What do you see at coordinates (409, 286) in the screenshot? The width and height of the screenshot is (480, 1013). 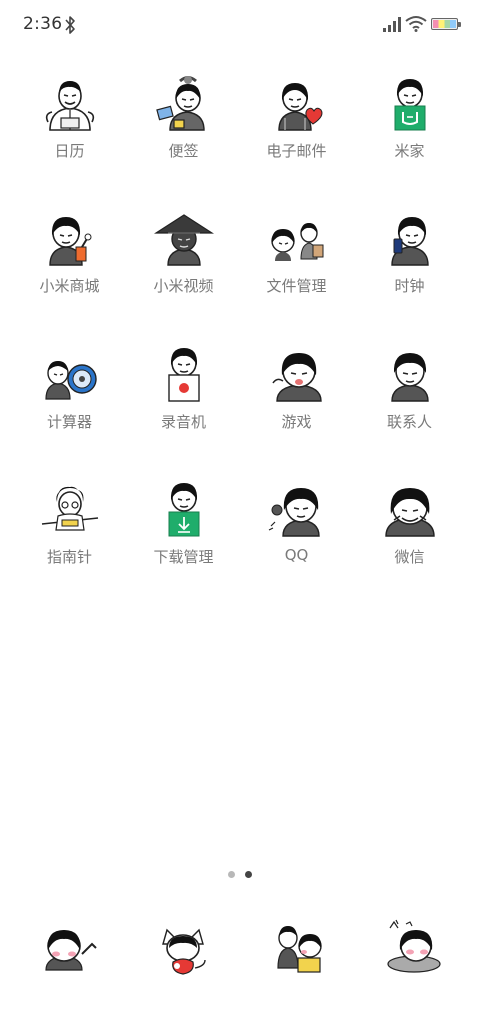 I see `app-label: 时钟` at bounding box center [409, 286].